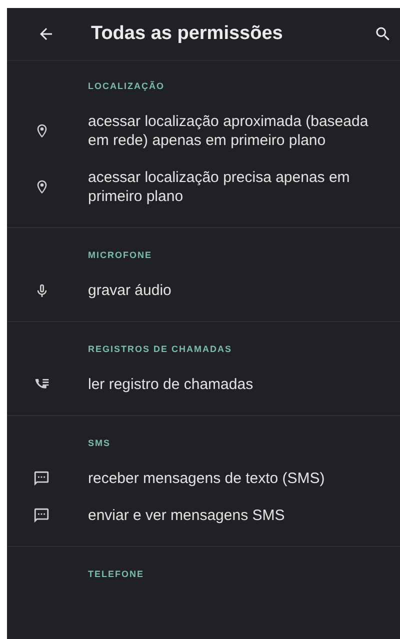 The width and height of the screenshot is (400, 639). I want to click on section-header: MICROFONE, so click(120, 255).